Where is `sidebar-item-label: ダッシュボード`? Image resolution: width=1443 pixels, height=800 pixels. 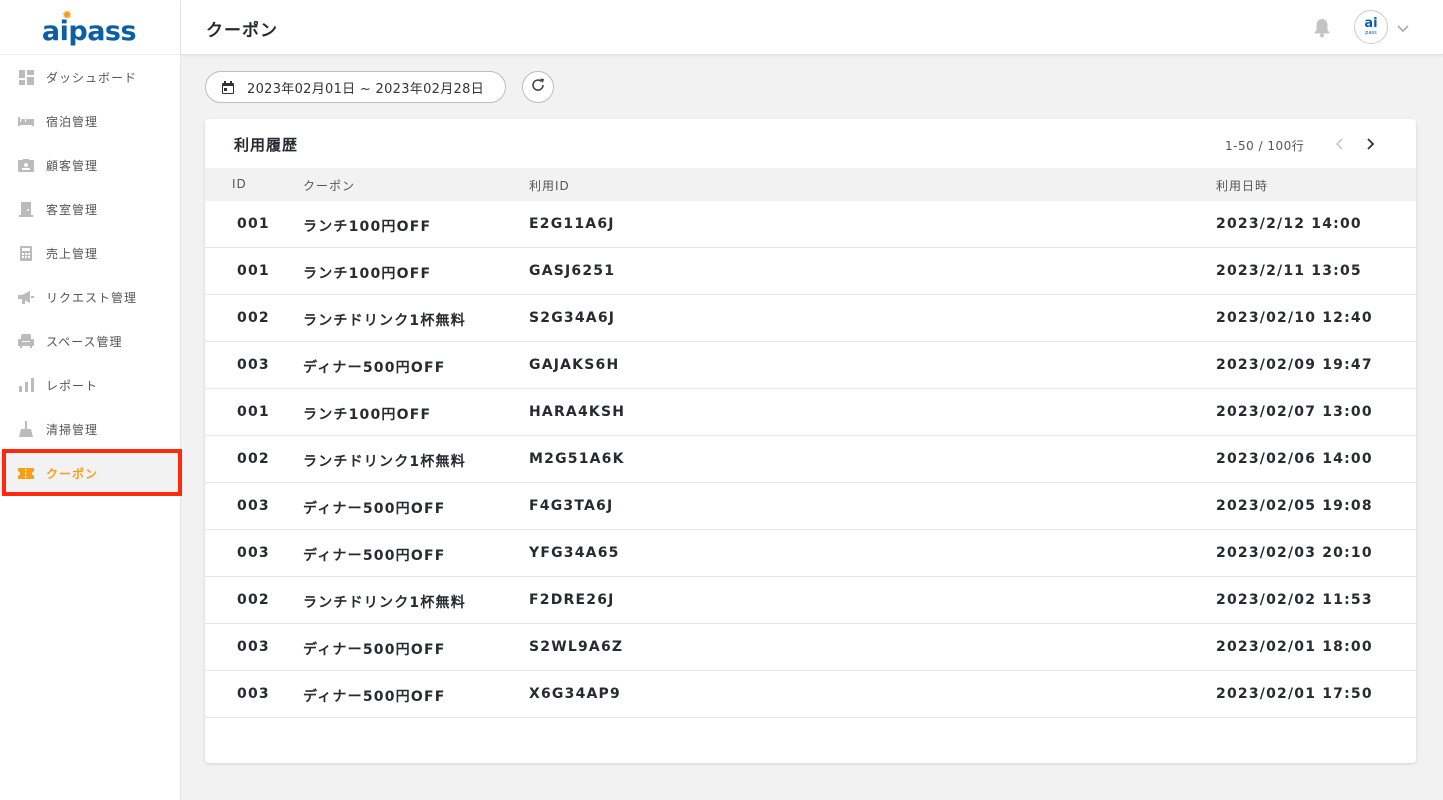
sidebar-item-label: ダッシュボード is located at coordinates (92, 77).